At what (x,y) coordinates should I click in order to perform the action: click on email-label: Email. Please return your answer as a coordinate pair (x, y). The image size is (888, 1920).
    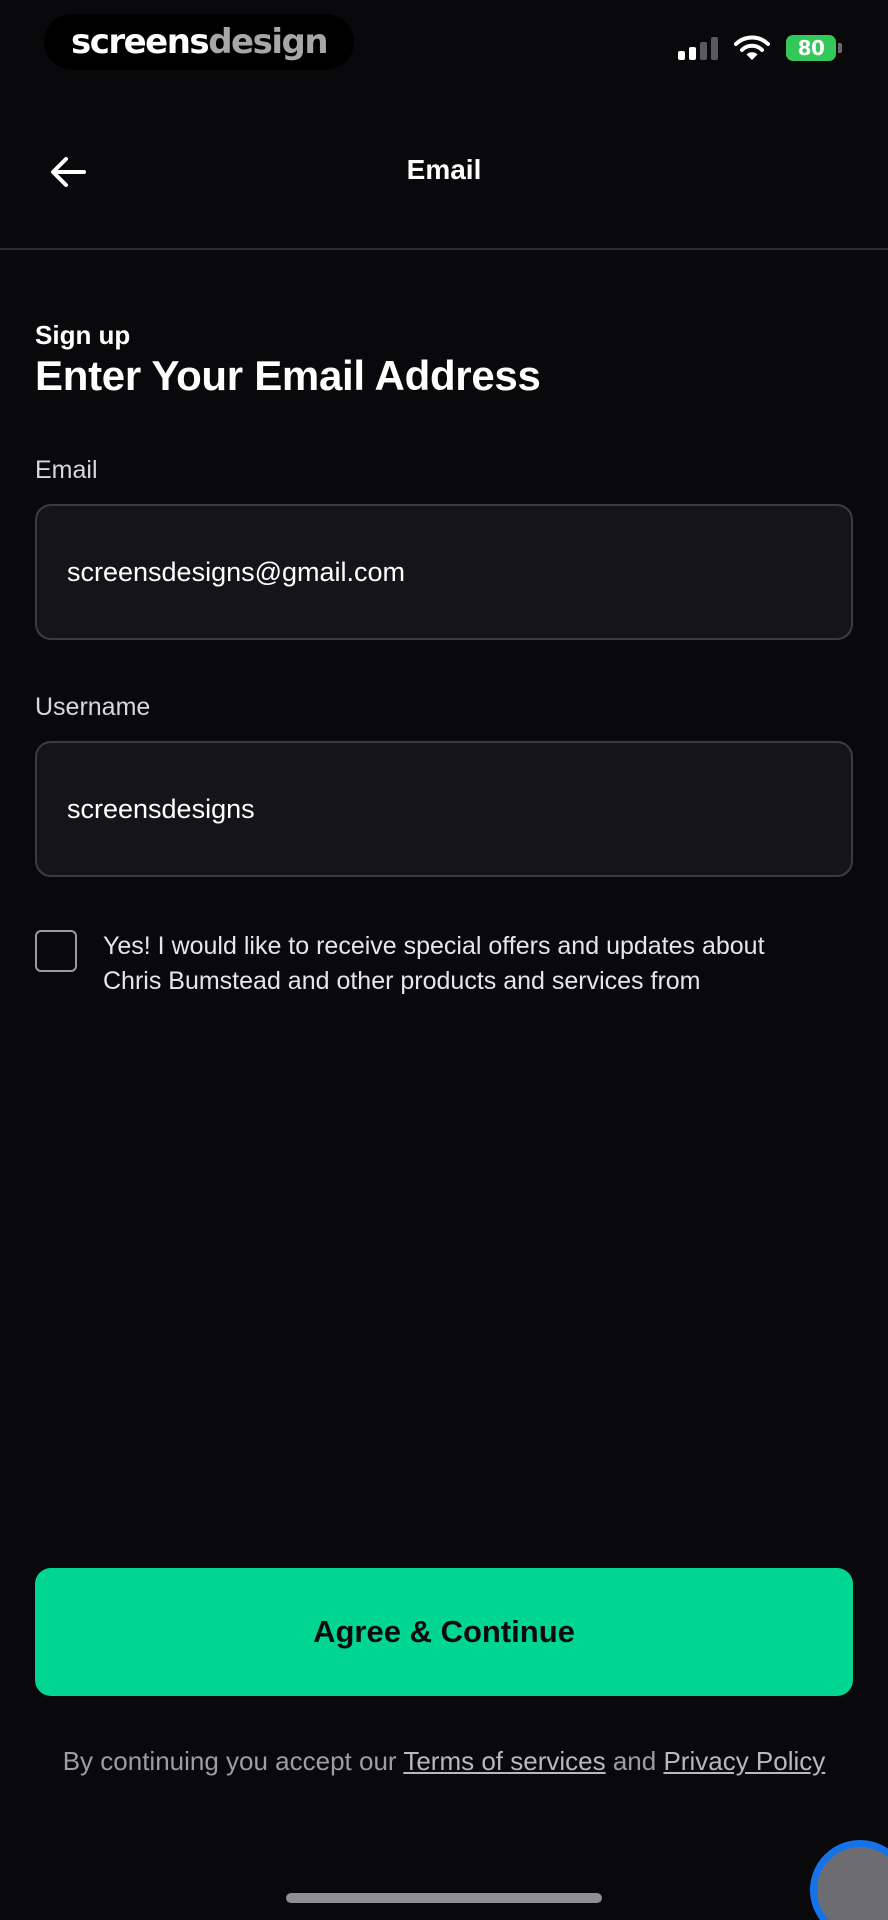
    Looking at the image, I should click on (66, 470).